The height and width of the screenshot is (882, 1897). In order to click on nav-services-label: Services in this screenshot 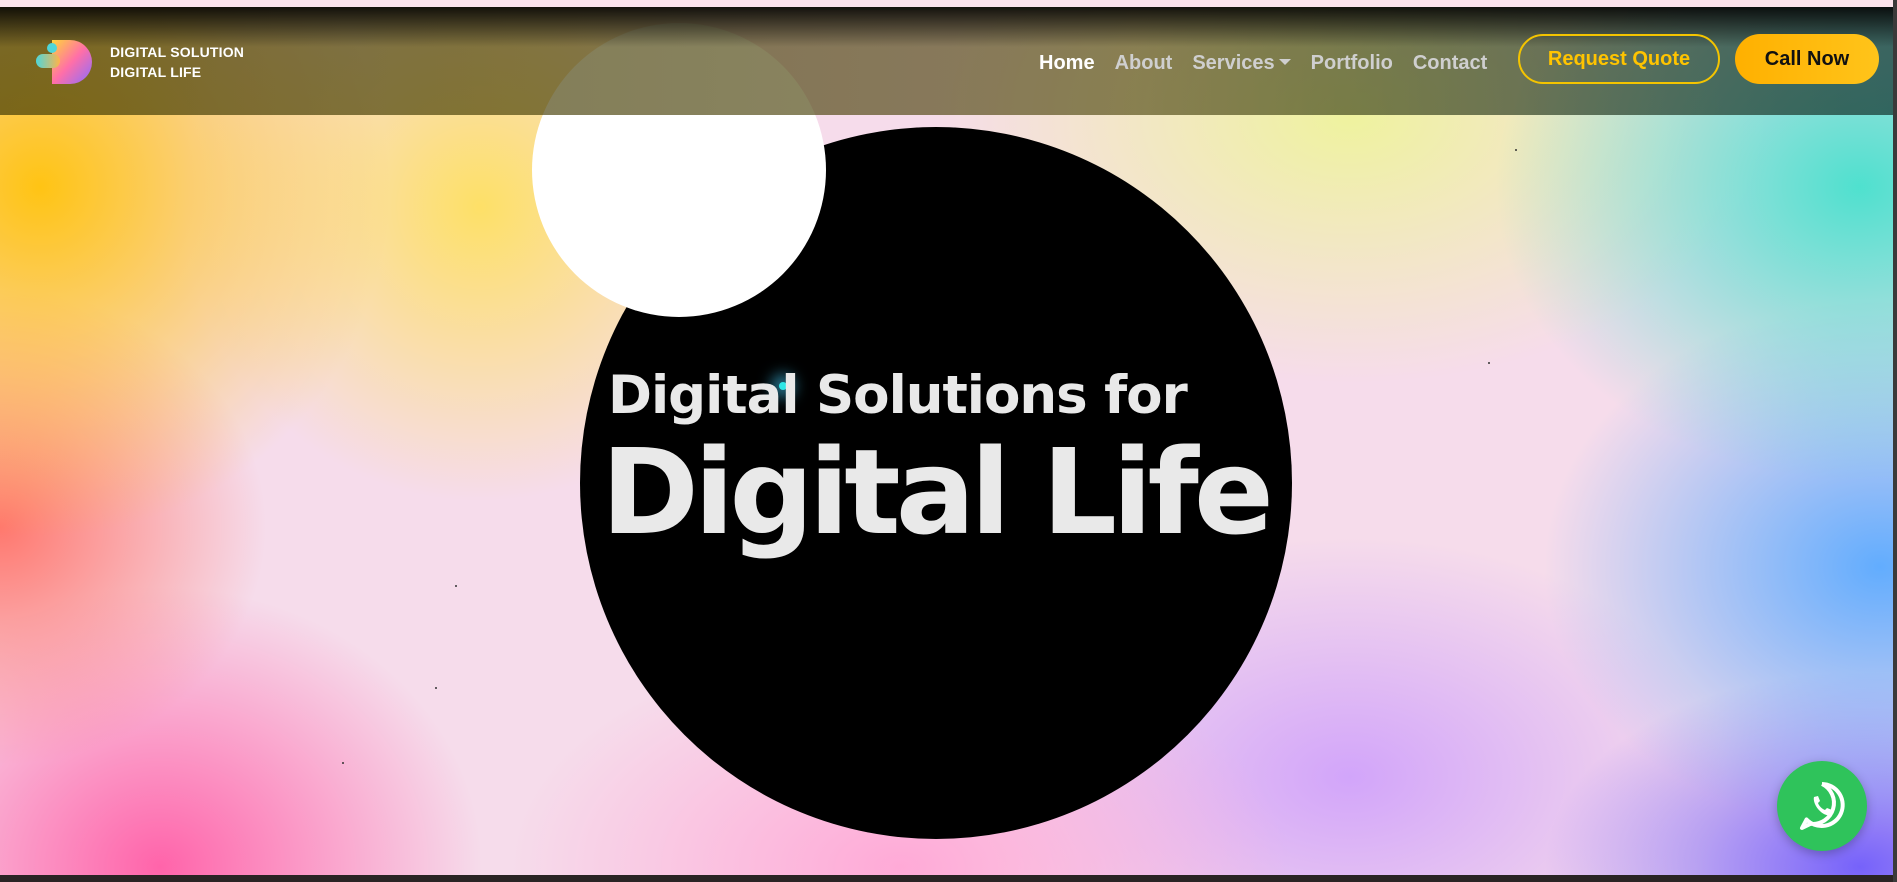, I will do `click(1233, 63)`.